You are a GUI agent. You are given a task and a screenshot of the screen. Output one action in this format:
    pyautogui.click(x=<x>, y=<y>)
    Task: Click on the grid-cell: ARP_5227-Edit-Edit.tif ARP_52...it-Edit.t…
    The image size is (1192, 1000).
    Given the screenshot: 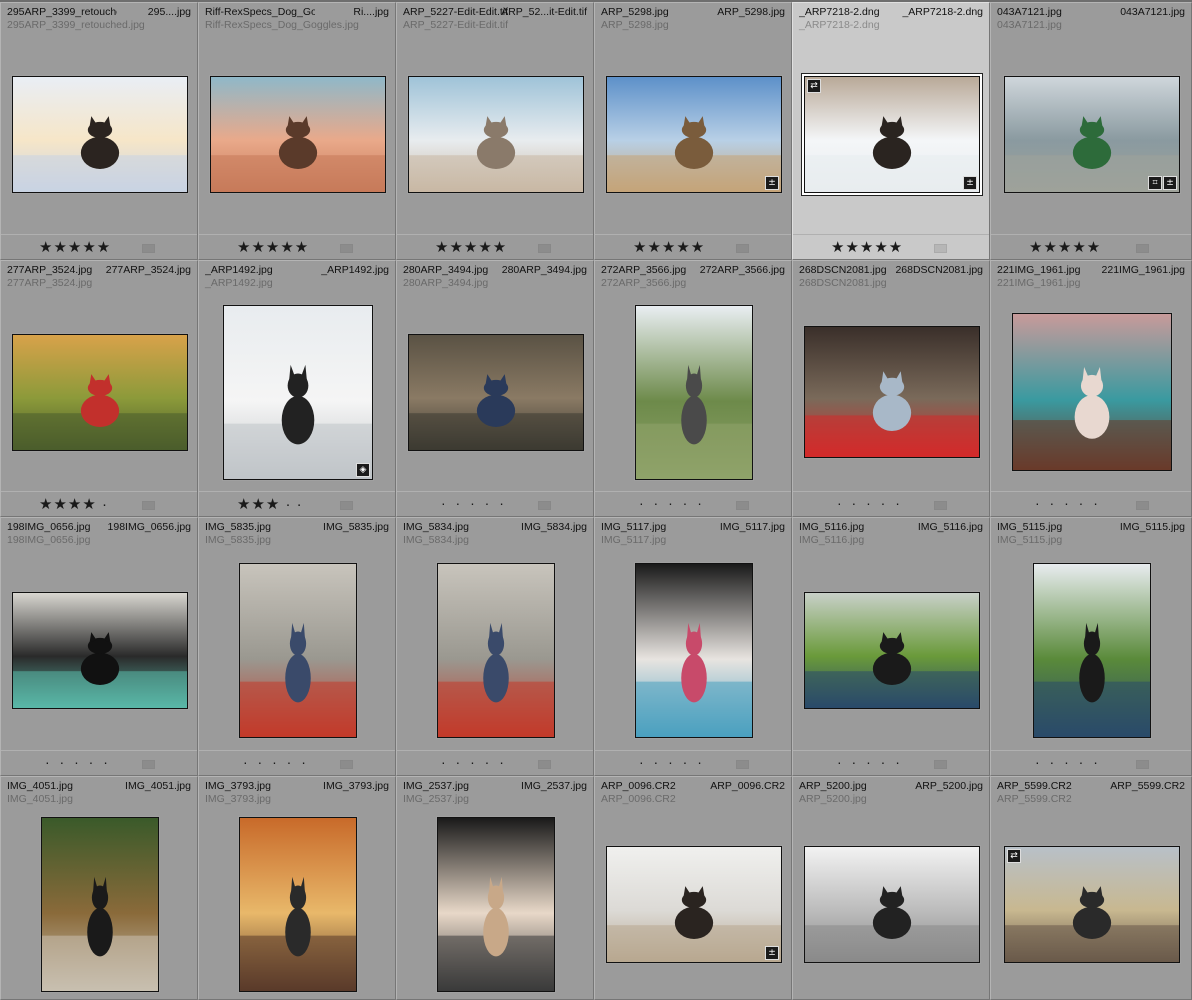 What is the action you would take?
    pyautogui.click(x=495, y=131)
    